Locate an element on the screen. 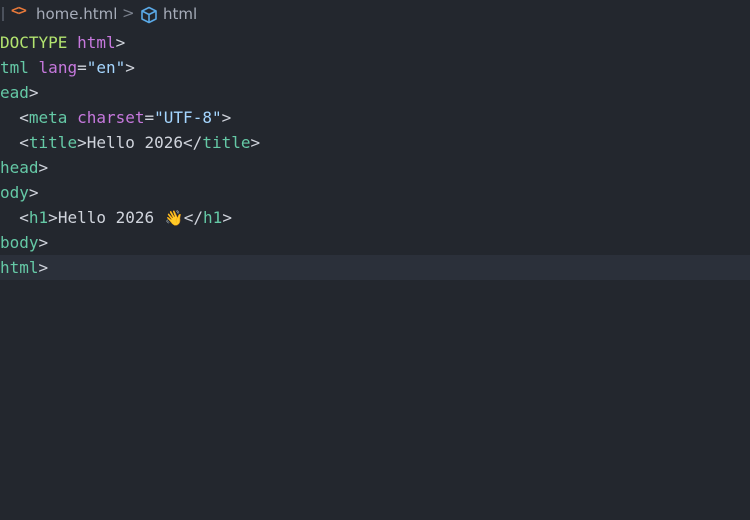  tag-name: tml is located at coordinates (14, 67).